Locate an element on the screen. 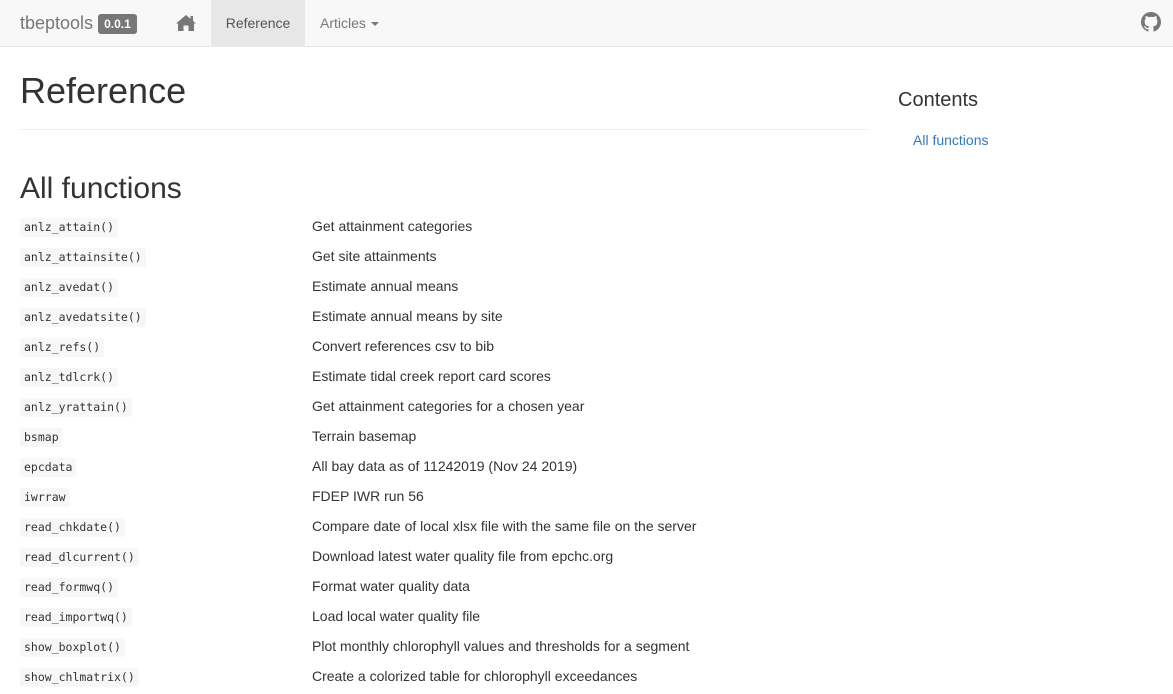 This screenshot has height=694, width=1173. page-title: Reference is located at coordinates (103, 90).